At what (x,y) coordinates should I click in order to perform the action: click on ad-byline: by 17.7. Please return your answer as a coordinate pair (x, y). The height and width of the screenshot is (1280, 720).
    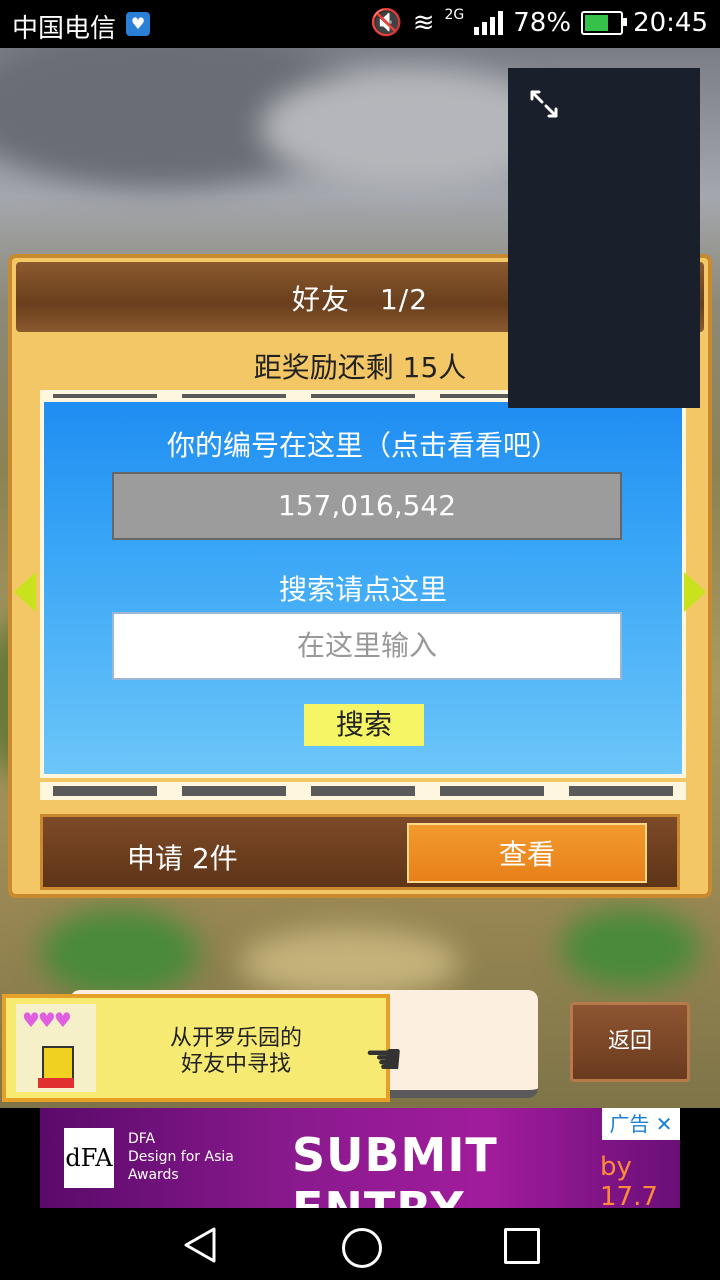
    Looking at the image, I should click on (629, 1180).